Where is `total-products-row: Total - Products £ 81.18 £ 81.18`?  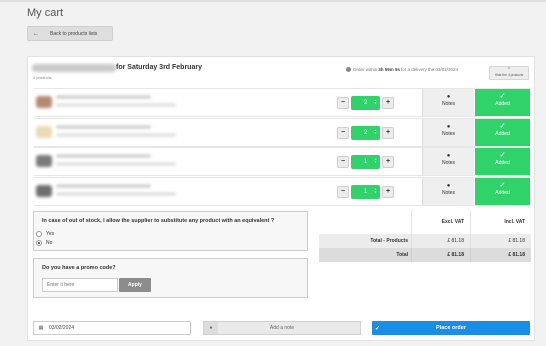 total-products-row: Total - Products £ 81.18 £ 81.18 is located at coordinates (425, 241).